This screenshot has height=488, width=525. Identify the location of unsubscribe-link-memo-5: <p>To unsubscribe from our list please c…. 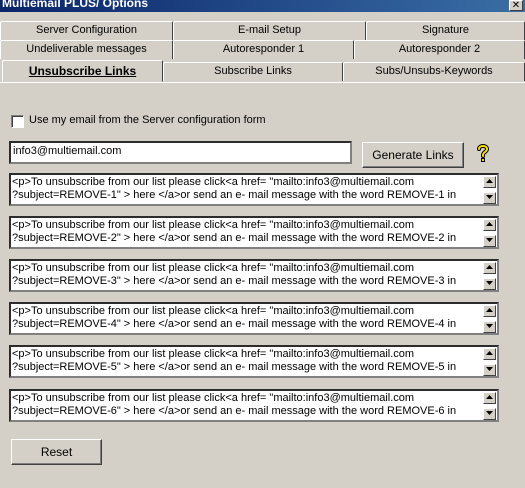
(254, 361).